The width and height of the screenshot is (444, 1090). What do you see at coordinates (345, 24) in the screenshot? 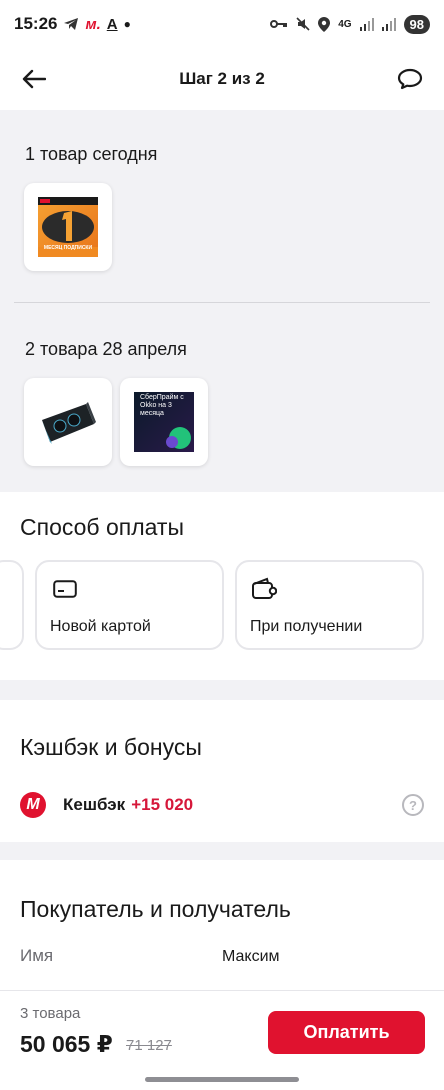
I see `network-type: 4G` at bounding box center [345, 24].